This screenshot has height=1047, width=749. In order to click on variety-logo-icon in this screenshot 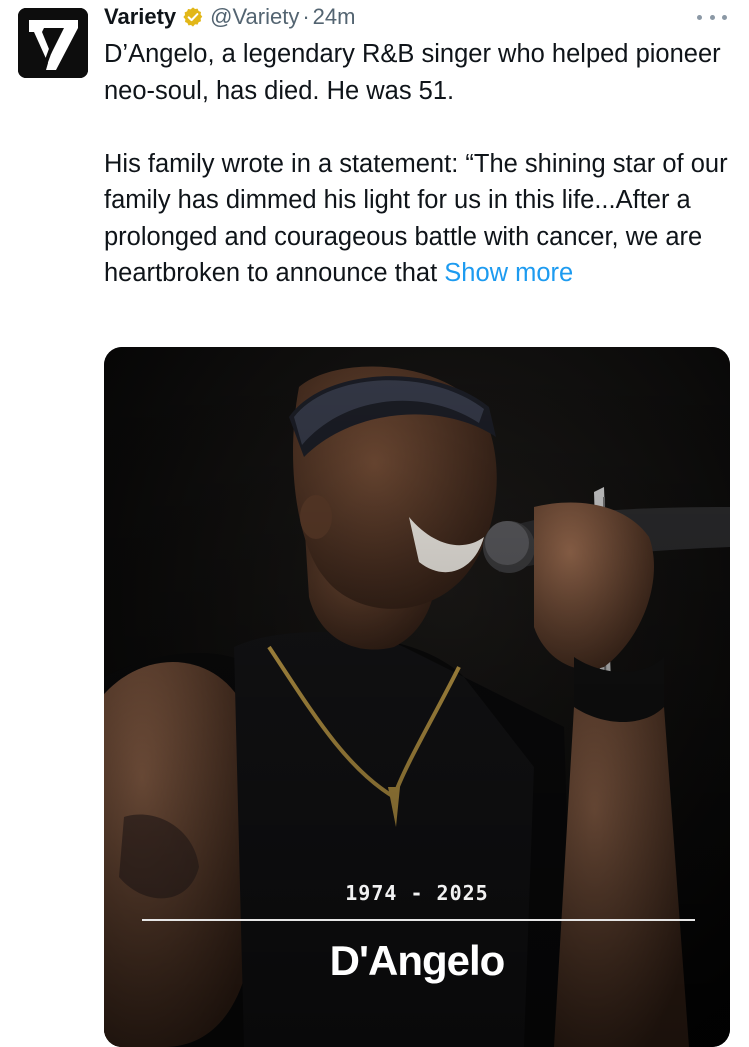, I will do `click(53, 43)`.